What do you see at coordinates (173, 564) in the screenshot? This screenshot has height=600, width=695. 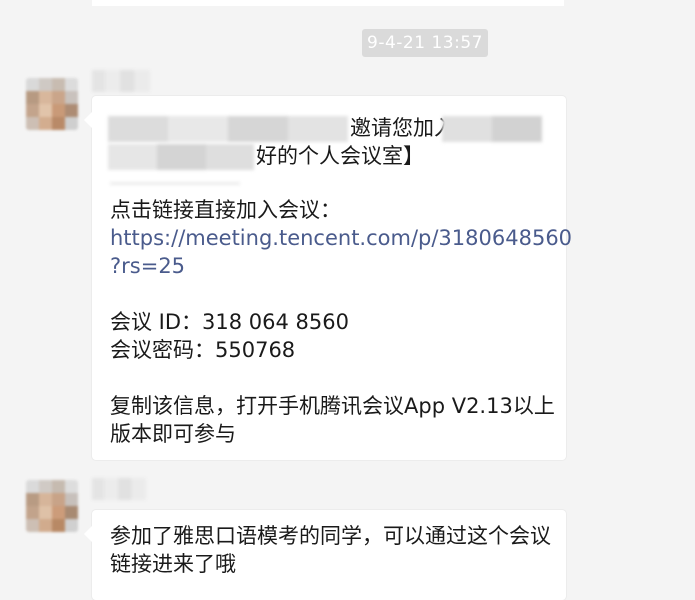 I see `announcement-text-continued: 链接进来了哦` at bounding box center [173, 564].